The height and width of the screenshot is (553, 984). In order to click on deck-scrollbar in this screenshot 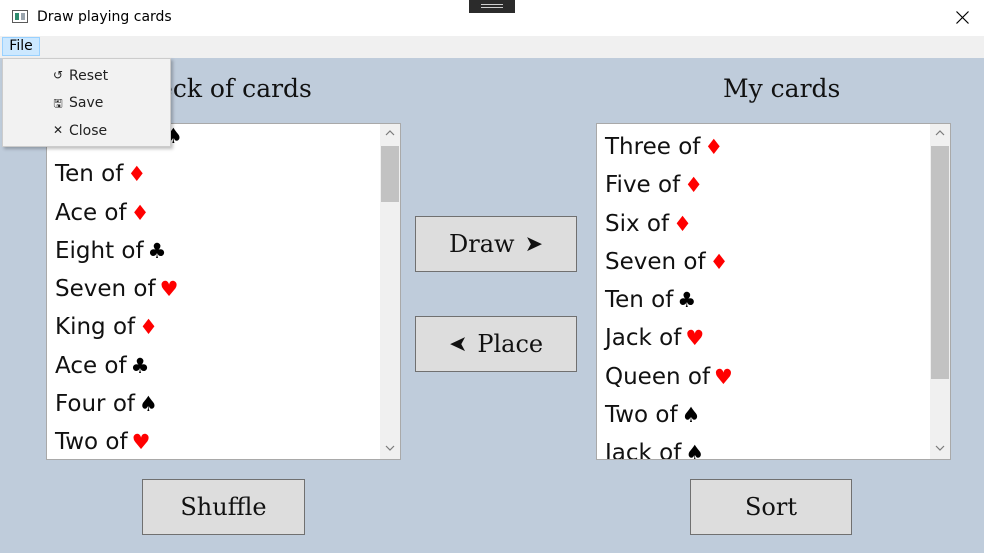, I will do `click(390, 291)`.